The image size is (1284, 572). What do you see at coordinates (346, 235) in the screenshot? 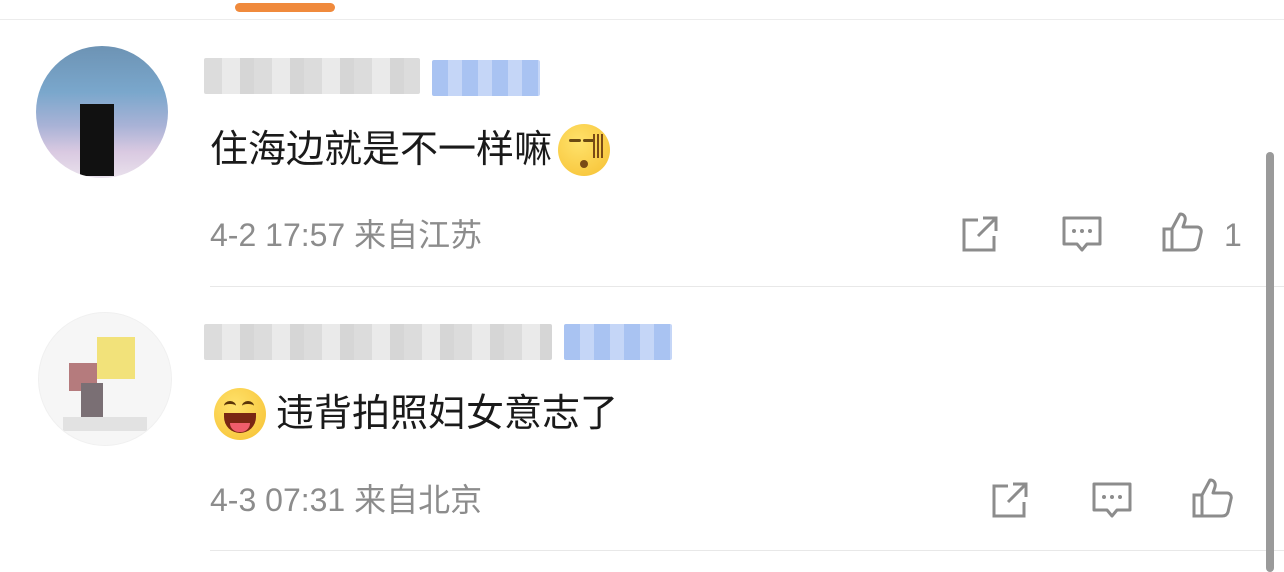
I see `comment-meta: 4-2 17:57 来自江苏` at bounding box center [346, 235].